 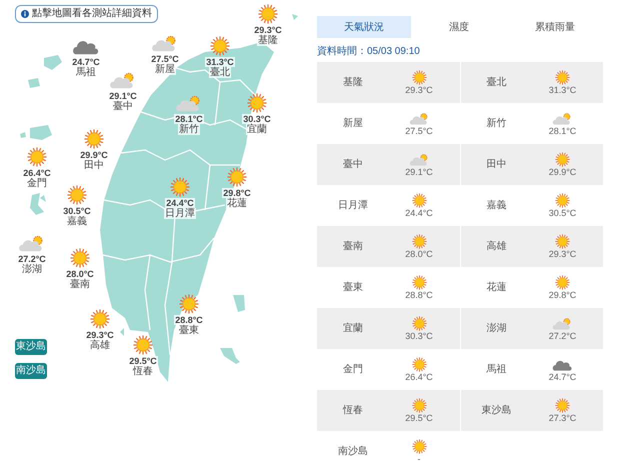 I want to click on station-cell: 恆春 29.5°C, so click(x=388, y=410).